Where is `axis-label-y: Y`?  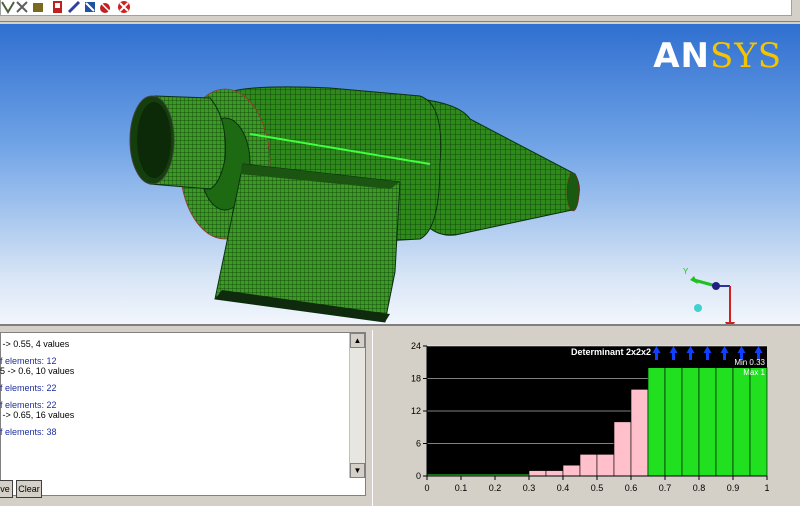
axis-label-y: Y is located at coordinates (686, 271).